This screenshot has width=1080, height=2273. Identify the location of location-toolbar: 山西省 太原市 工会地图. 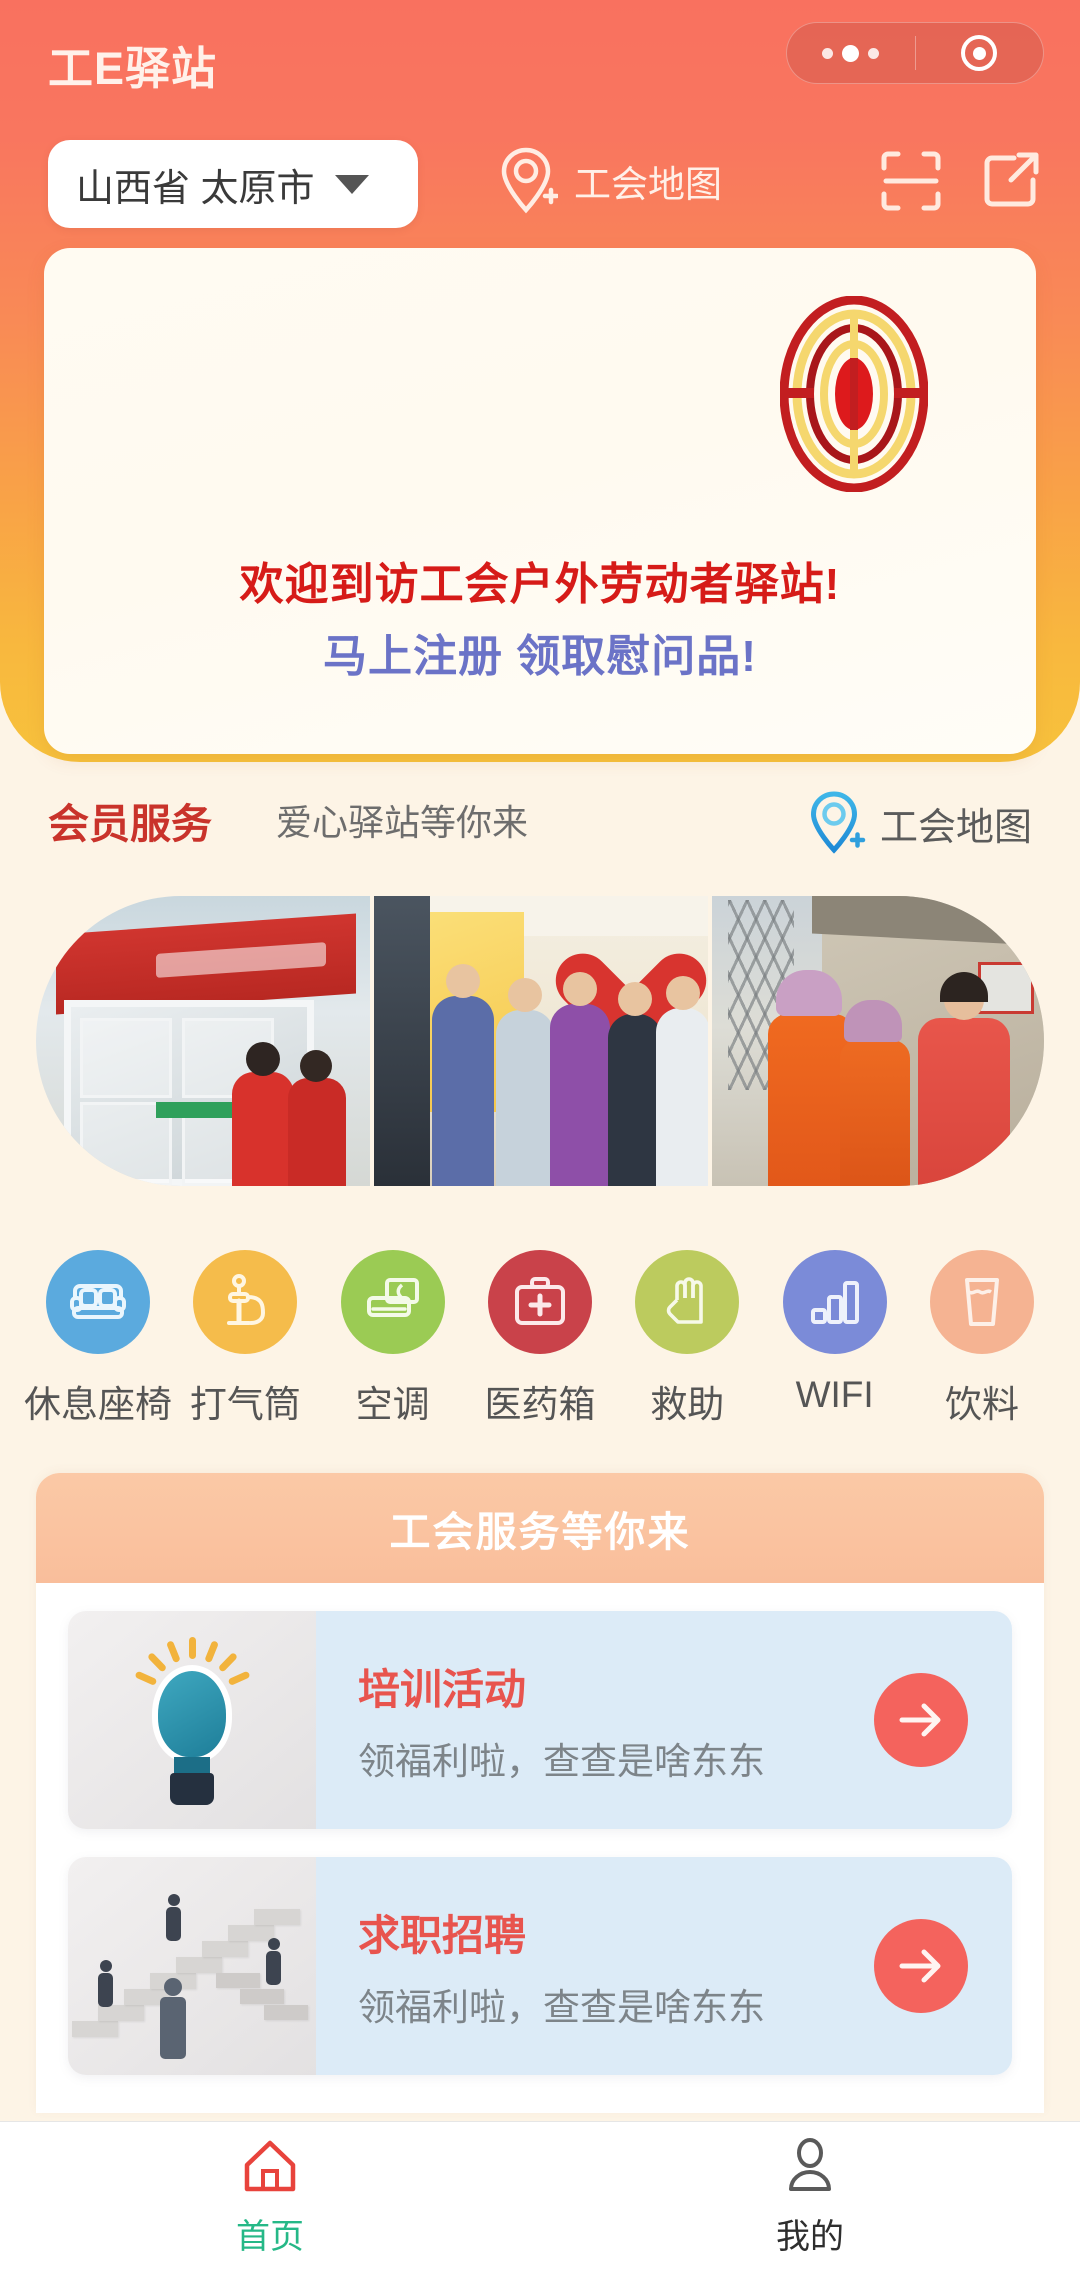
(540, 186).